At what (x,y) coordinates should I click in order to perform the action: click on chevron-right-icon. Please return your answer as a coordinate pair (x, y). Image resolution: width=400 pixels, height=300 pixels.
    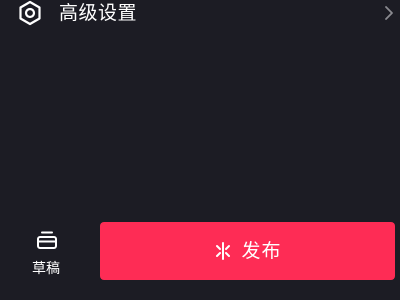
    Looking at the image, I should click on (389, 13).